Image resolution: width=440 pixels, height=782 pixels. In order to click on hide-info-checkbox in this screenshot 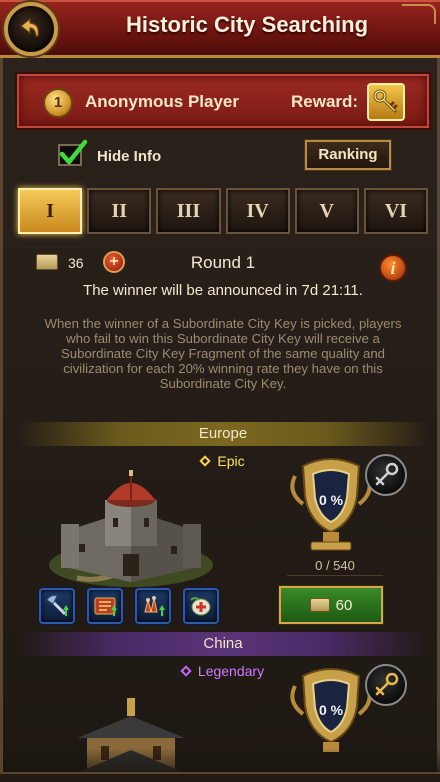, I will do `click(73, 152)`.